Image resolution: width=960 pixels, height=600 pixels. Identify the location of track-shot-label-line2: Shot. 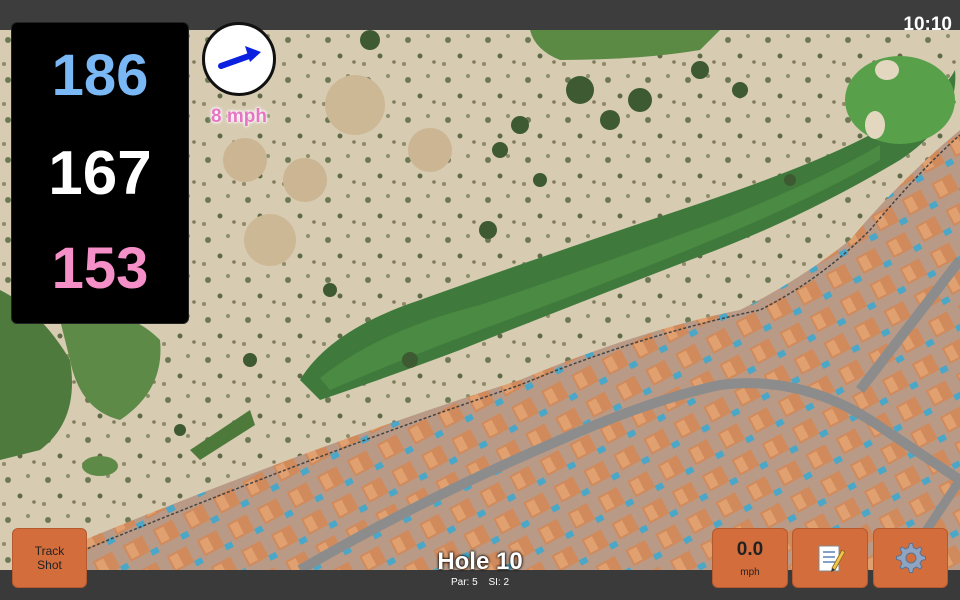
(49, 565).